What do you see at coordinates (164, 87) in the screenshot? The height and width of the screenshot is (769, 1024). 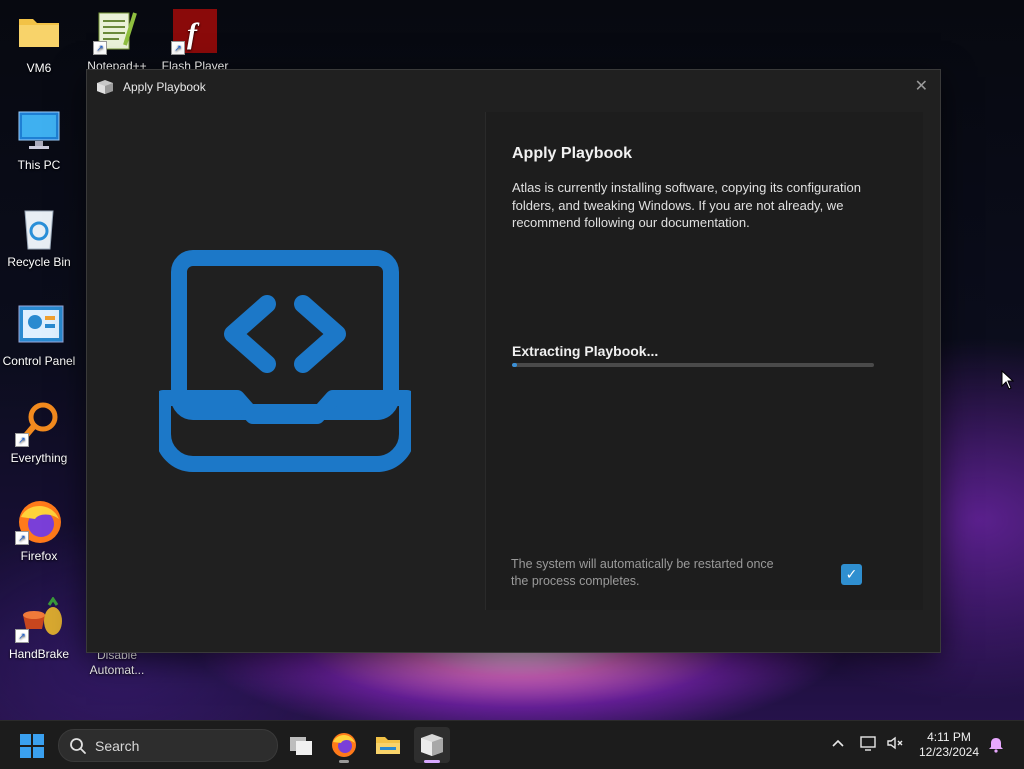 I see `window-title: Apply Playbook` at bounding box center [164, 87].